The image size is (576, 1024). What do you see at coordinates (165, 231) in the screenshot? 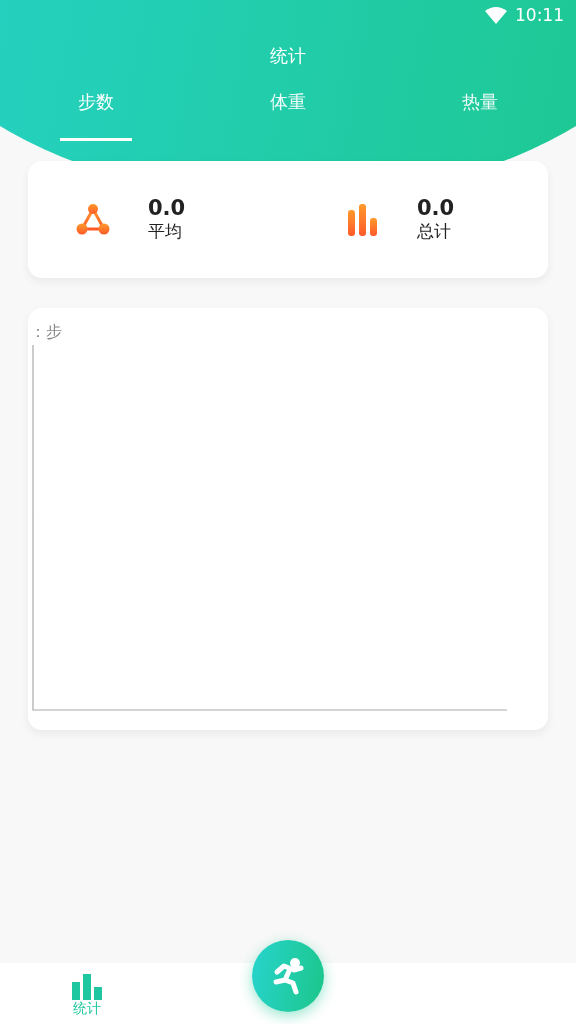
I see `stat-label: 平均` at bounding box center [165, 231].